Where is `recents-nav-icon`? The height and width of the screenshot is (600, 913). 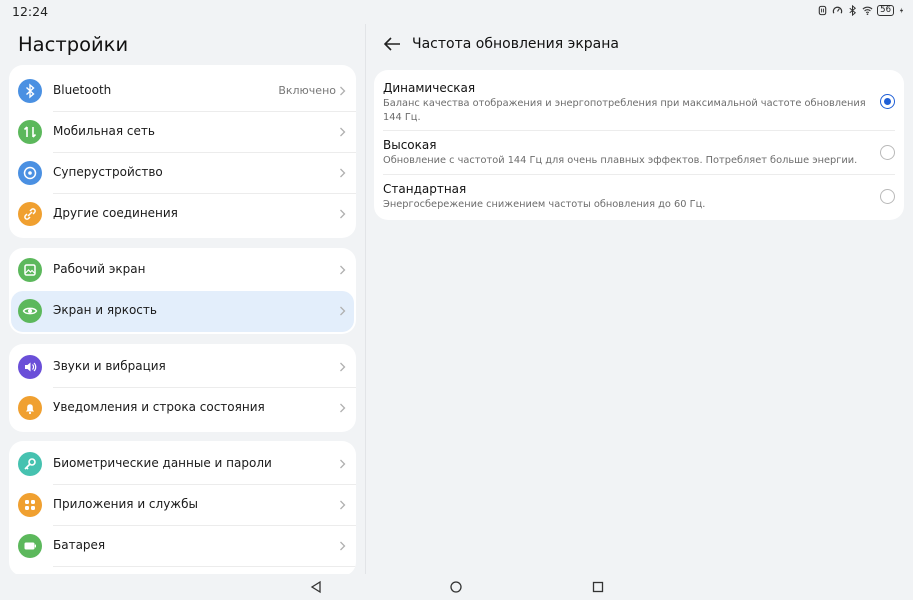
recents-nav-icon is located at coordinates (598, 587).